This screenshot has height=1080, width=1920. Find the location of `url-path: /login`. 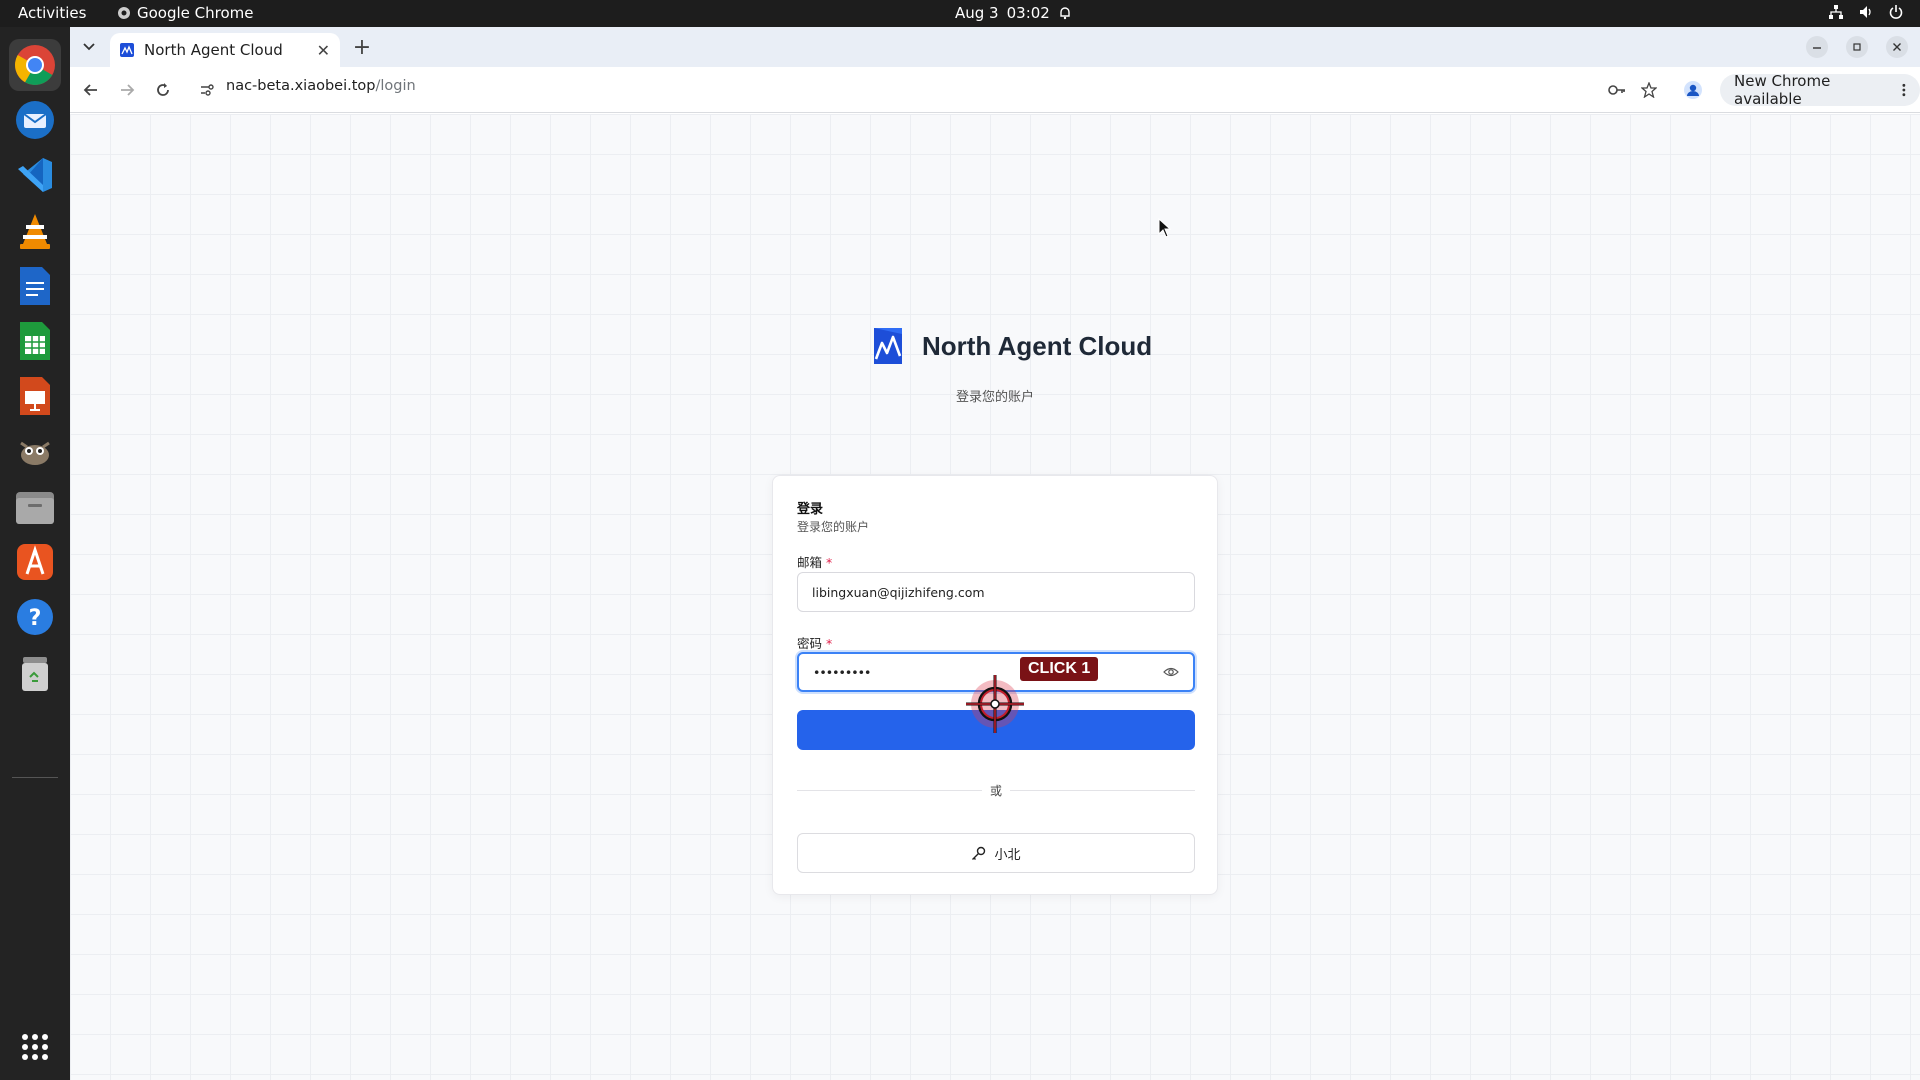

url-path: /login is located at coordinates (395, 86).